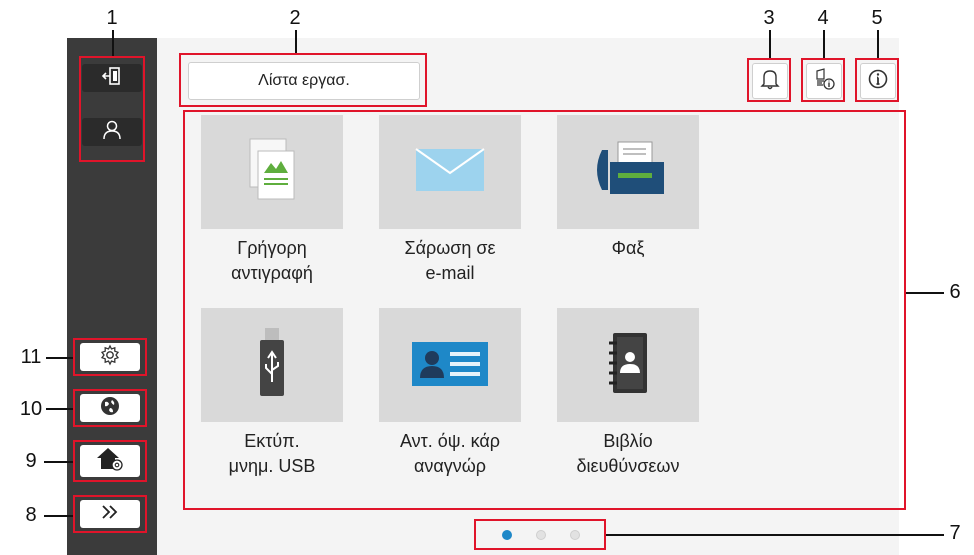 The height and width of the screenshot is (555, 974). What do you see at coordinates (31, 461) in the screenshot?
I see `callout-9: 9` at bounding box center [31, 461].